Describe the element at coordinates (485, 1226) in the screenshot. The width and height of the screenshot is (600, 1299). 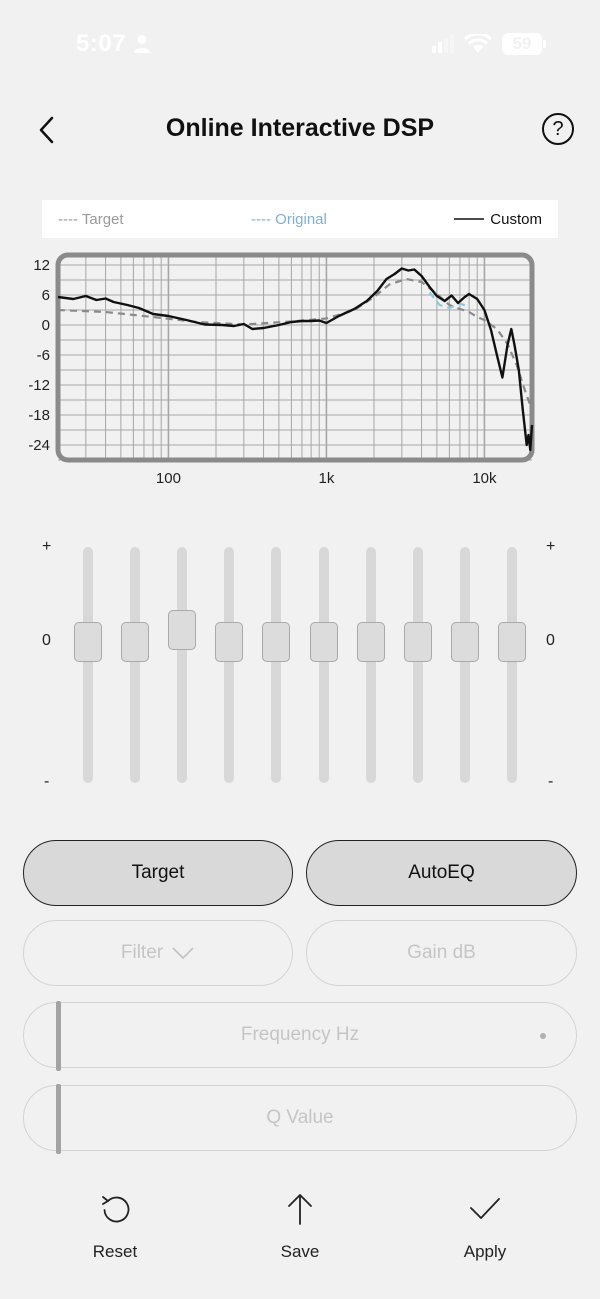
I see `apply-button: Apply` at that location.